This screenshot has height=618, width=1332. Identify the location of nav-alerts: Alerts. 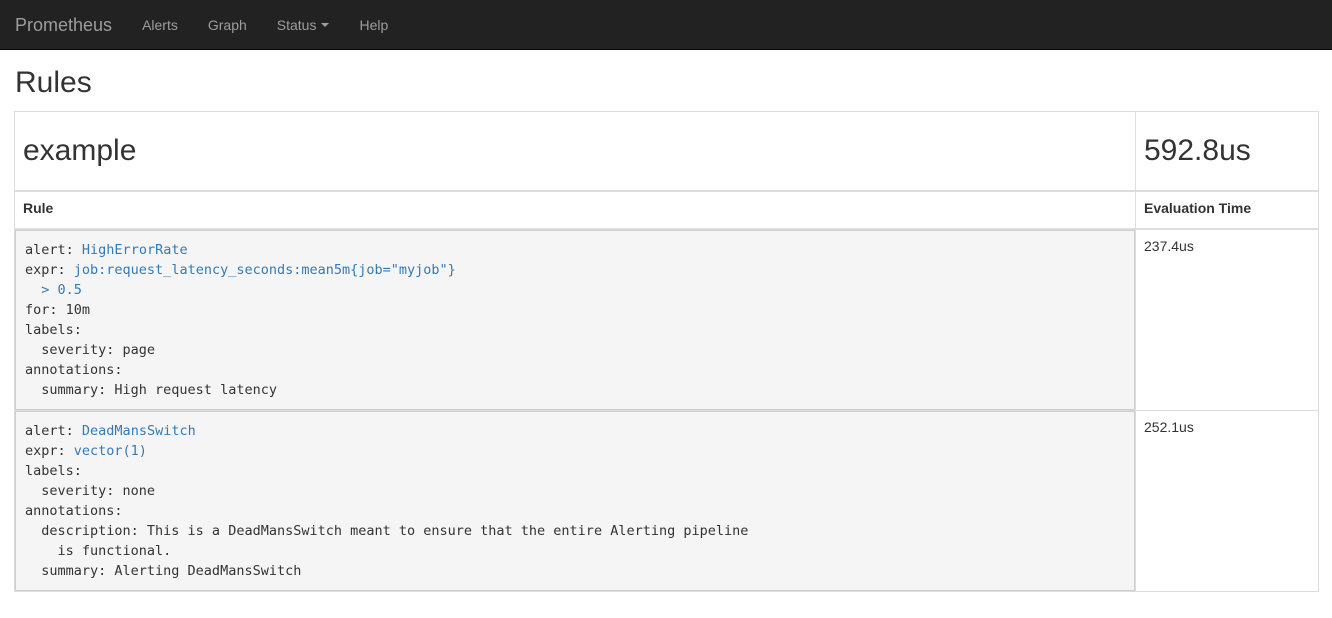
(160, 25).